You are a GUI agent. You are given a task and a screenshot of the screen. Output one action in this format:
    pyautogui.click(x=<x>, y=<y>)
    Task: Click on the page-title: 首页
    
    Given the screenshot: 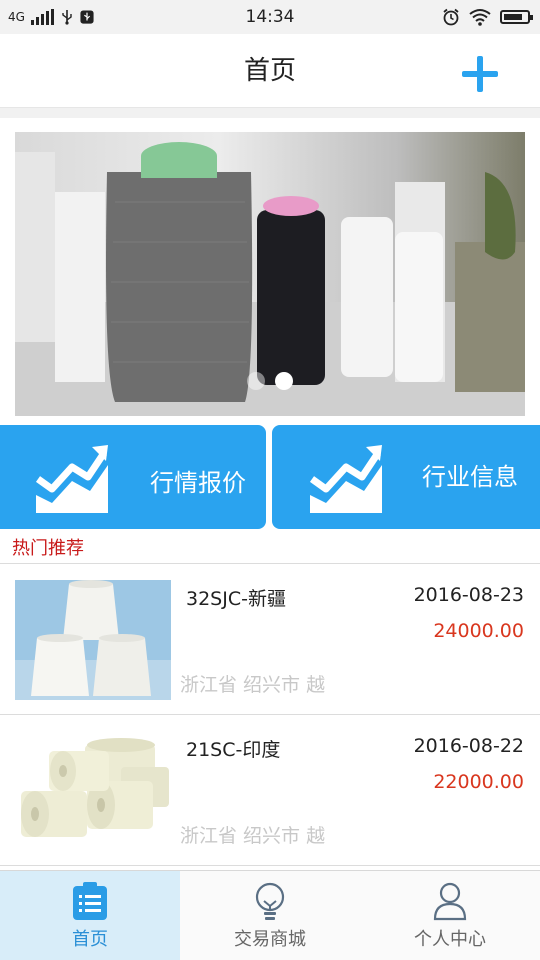 What is the action you would take?
    pyautogui.click(x=269, y=71)
    